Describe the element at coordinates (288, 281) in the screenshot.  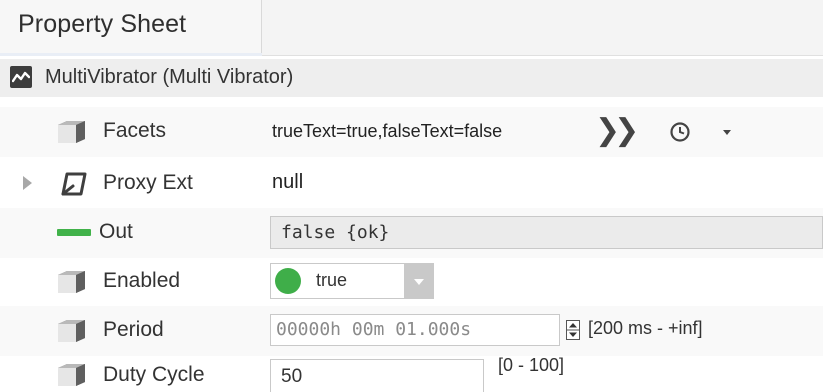
I see `status-dot-icon` at that location.